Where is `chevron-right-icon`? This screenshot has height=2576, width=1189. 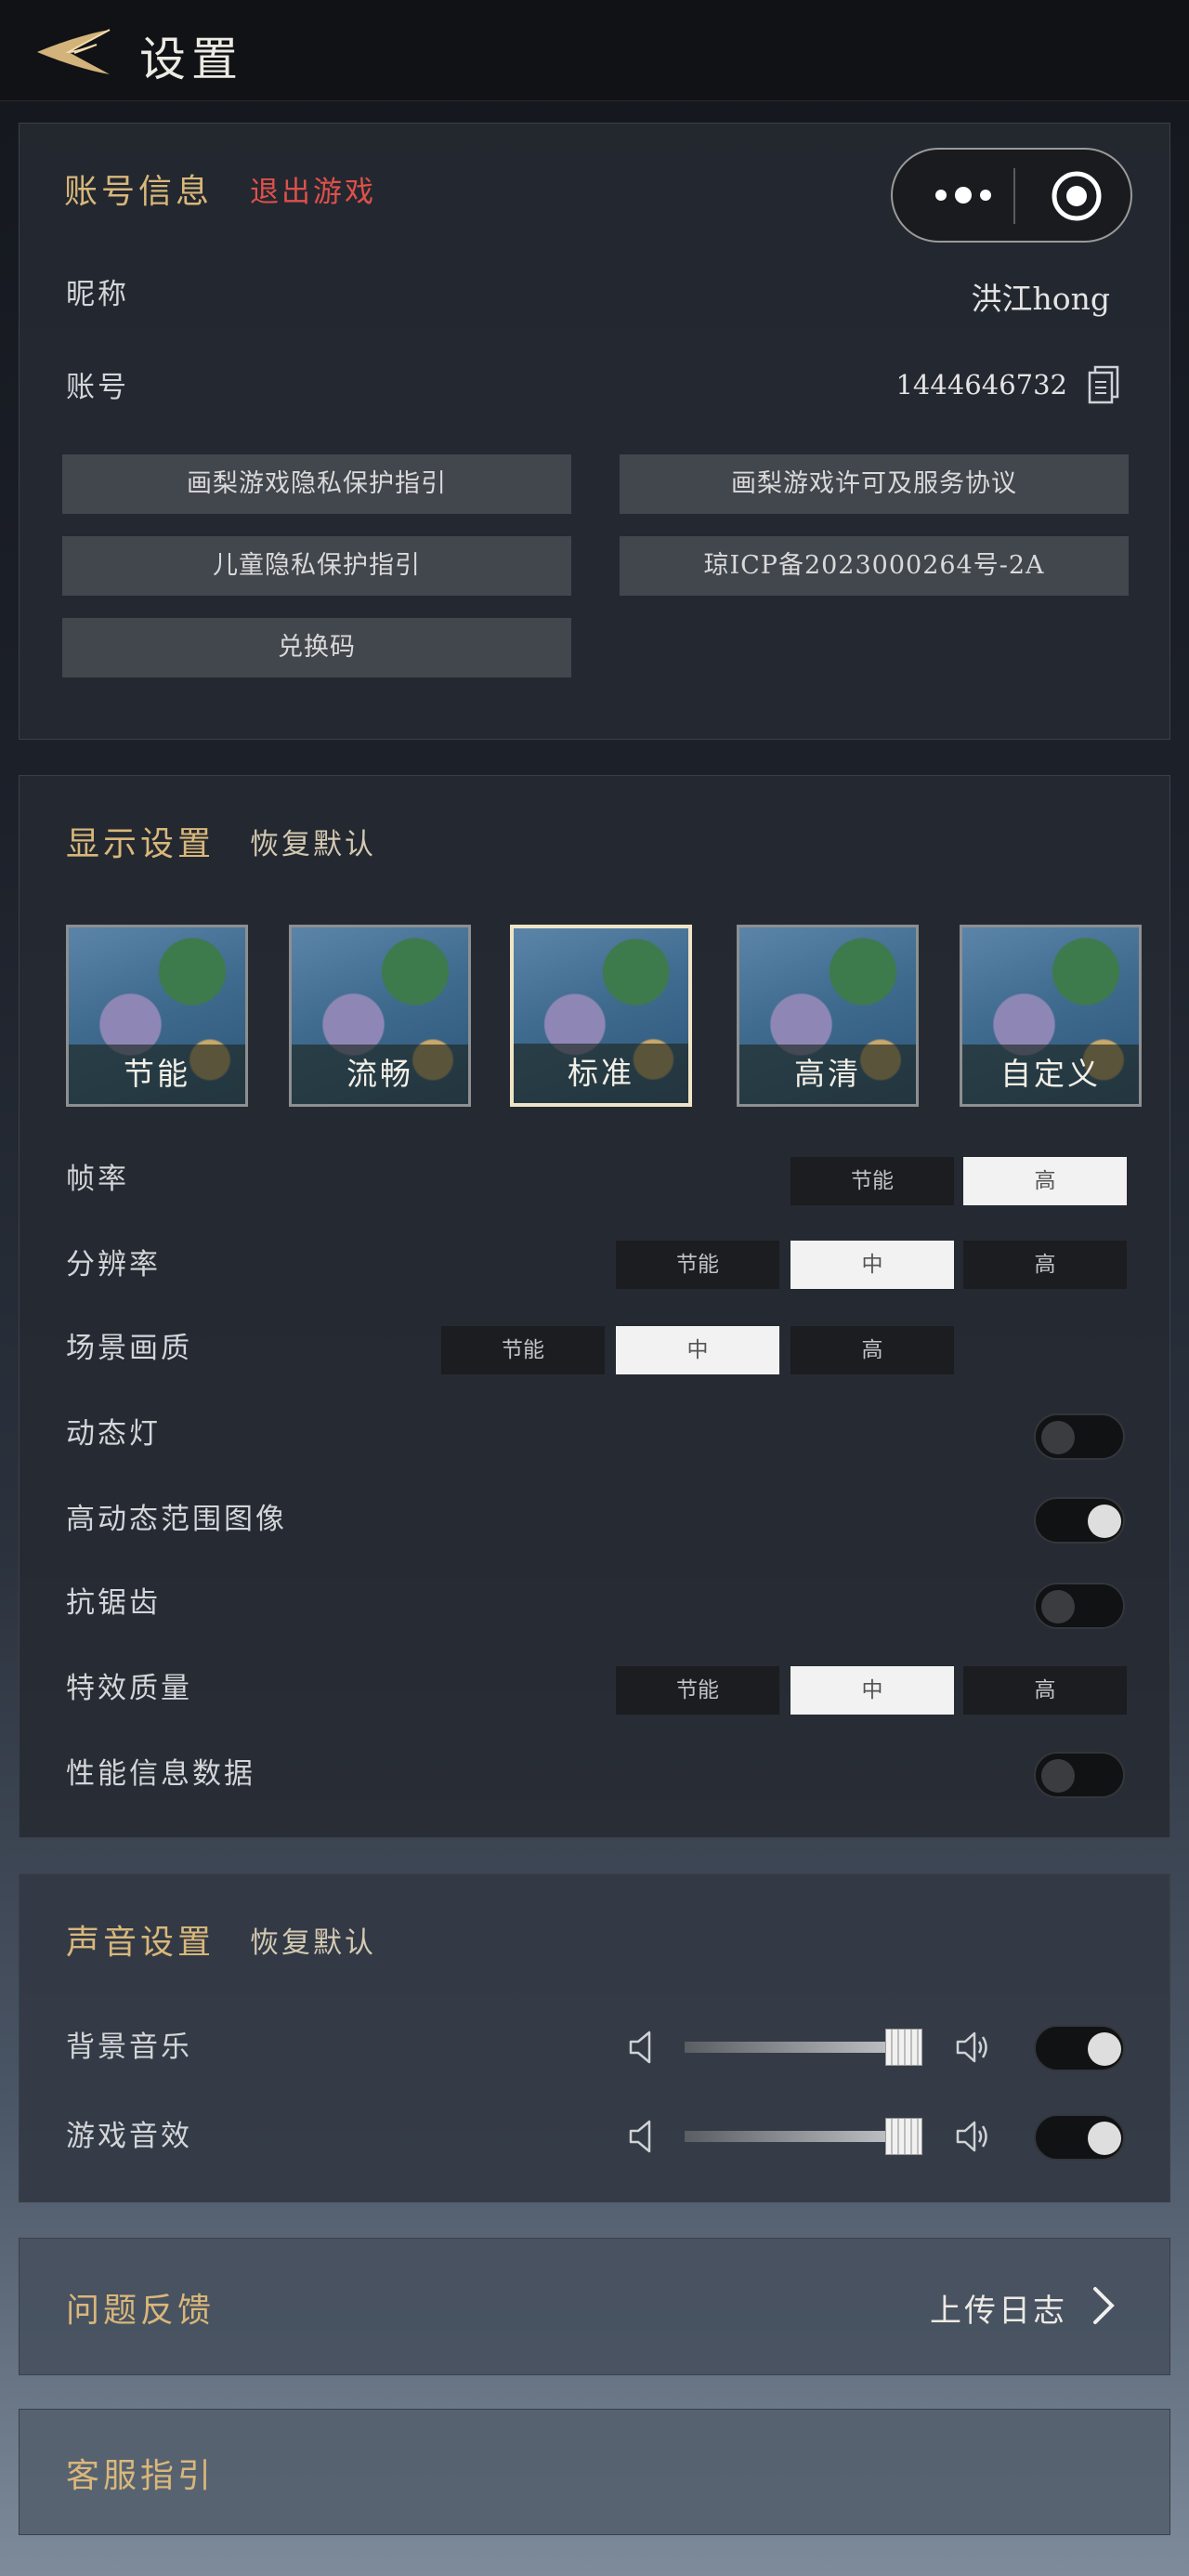 chevron-right-icon is located at coordinates (1103, 2305).